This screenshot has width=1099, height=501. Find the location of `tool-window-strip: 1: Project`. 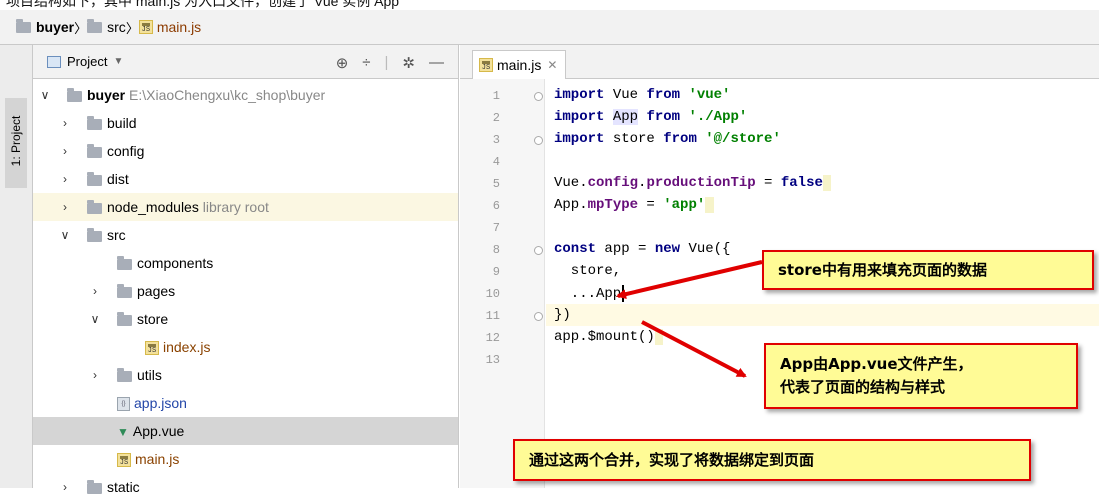

tool-window-strip: 1: Project is located at coordinates (16, 266).